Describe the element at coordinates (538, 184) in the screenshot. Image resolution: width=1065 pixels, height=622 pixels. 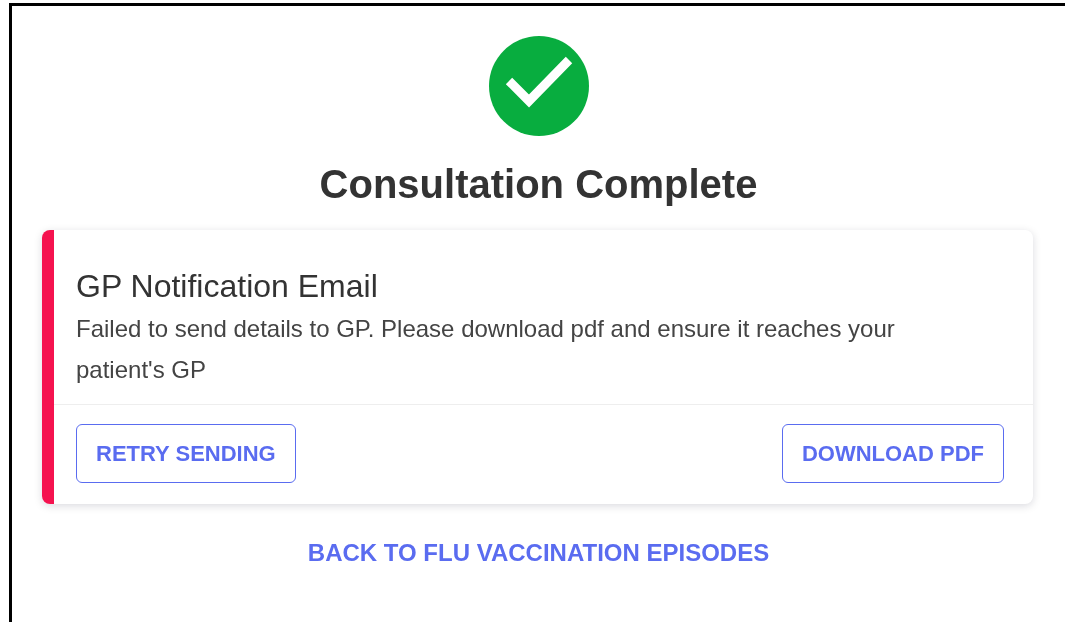
I see `page-title: Consultation Complete` at that location.